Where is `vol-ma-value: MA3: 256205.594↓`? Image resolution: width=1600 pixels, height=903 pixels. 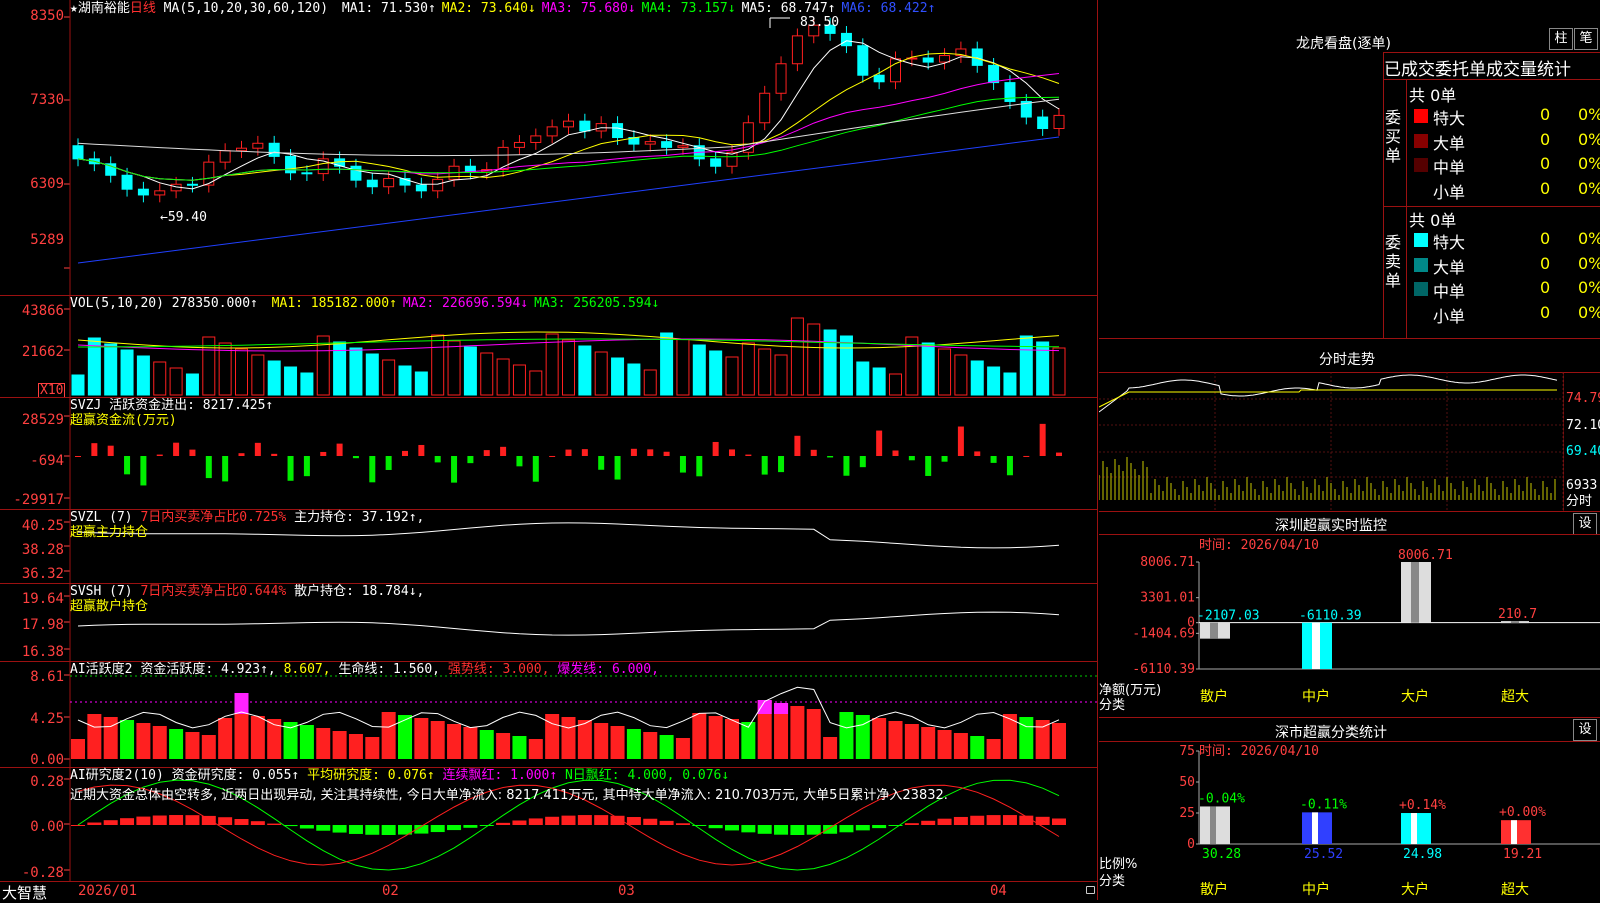
vol-ma-value: MA3: 256205.594↓ is located at coordinates (597, 303).